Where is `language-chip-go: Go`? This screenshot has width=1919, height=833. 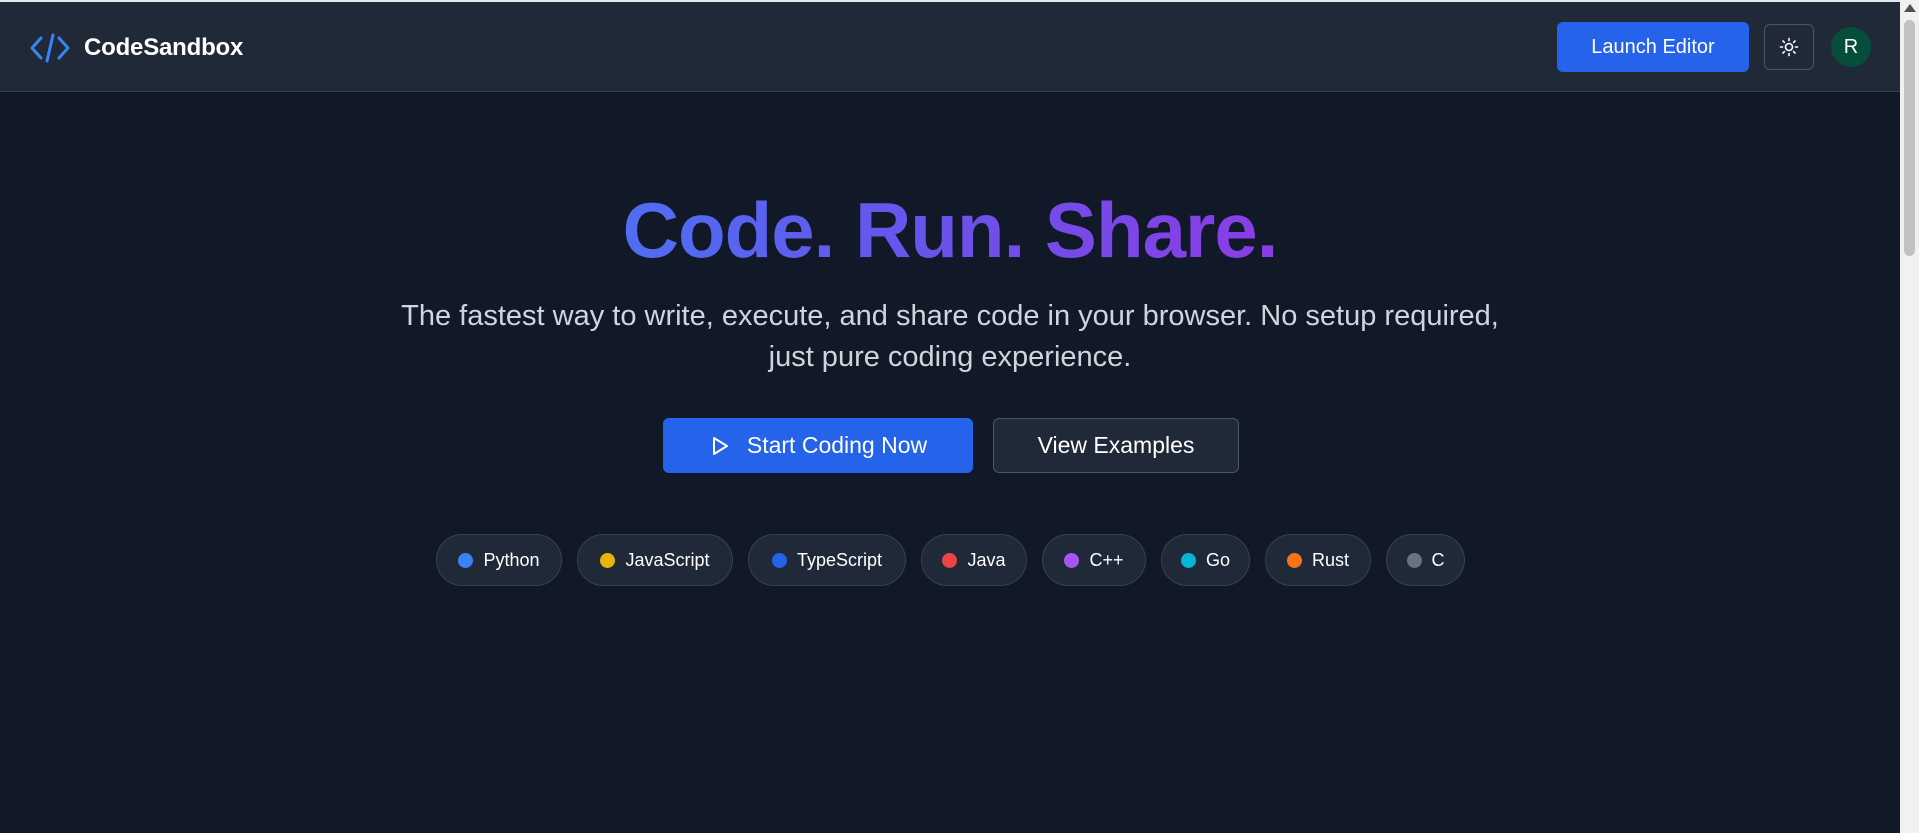
language-chip-go: Go is located at coordinates (1205, 560).